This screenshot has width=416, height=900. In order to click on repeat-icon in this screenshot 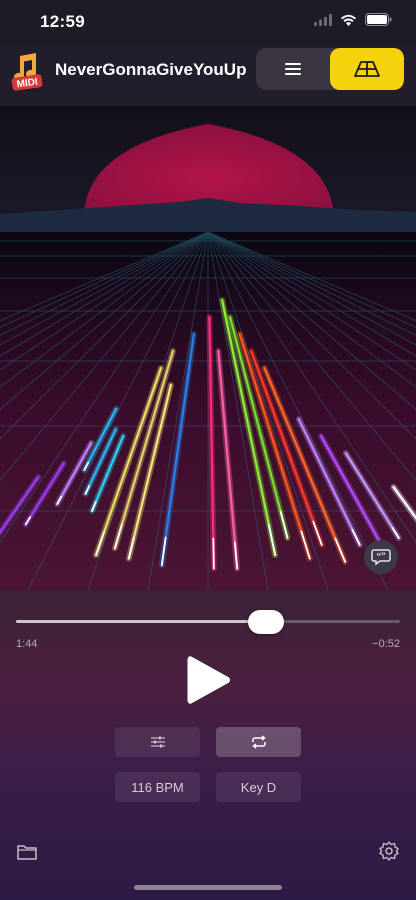, I will do `click(258, 742)`.